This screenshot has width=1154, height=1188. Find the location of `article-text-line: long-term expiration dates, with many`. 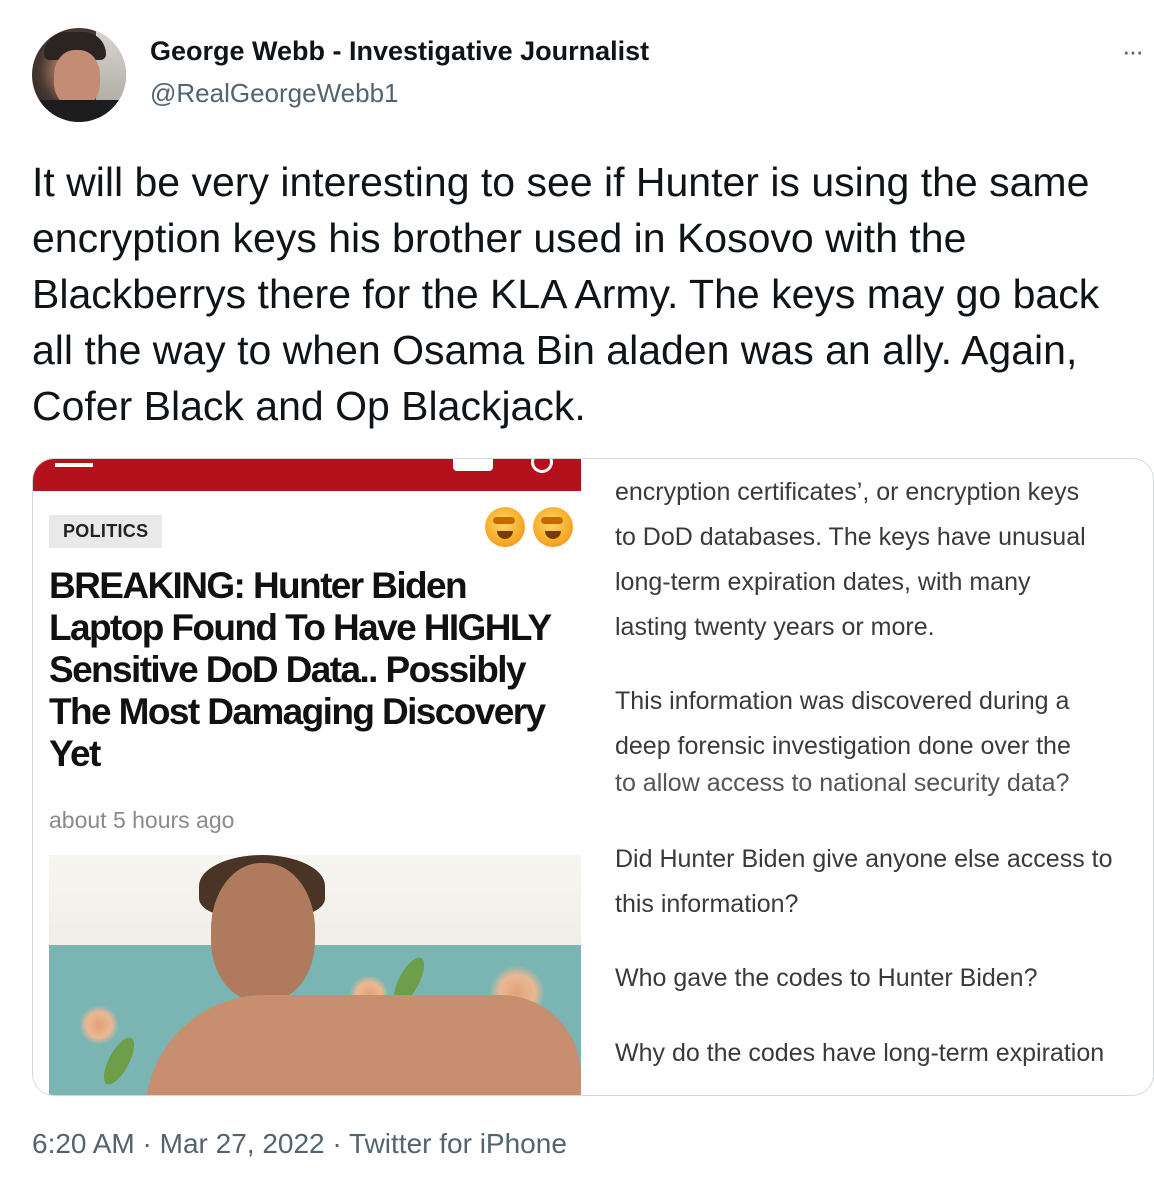

article-text-line: long-term expiration dates, with many is located at coordinates (823, 582).